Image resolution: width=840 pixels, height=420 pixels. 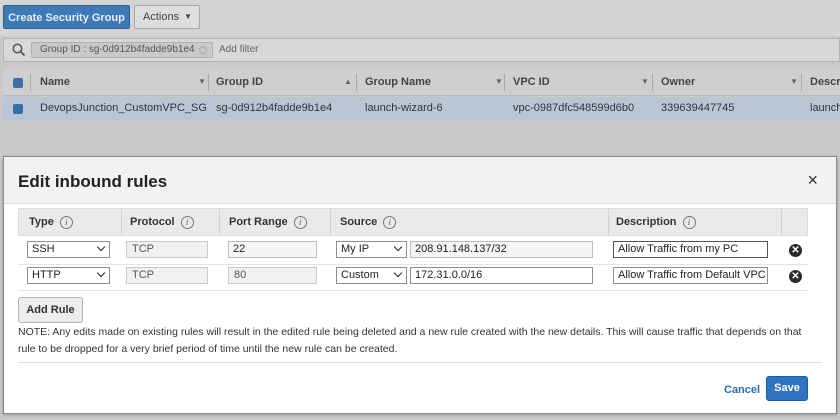 I want to click on cell-owner: 339639447745, so click(x=698, y=108).